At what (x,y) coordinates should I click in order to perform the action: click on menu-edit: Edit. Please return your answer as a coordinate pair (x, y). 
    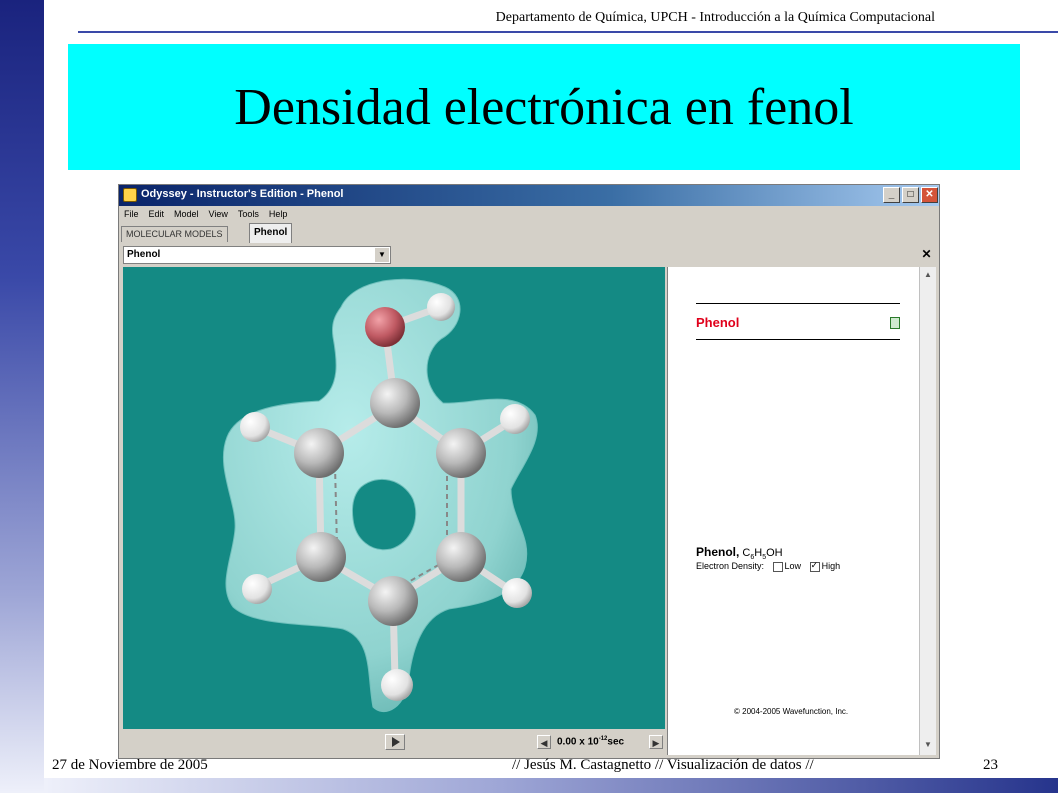
    Looking at the image, I should click on (157, 213).